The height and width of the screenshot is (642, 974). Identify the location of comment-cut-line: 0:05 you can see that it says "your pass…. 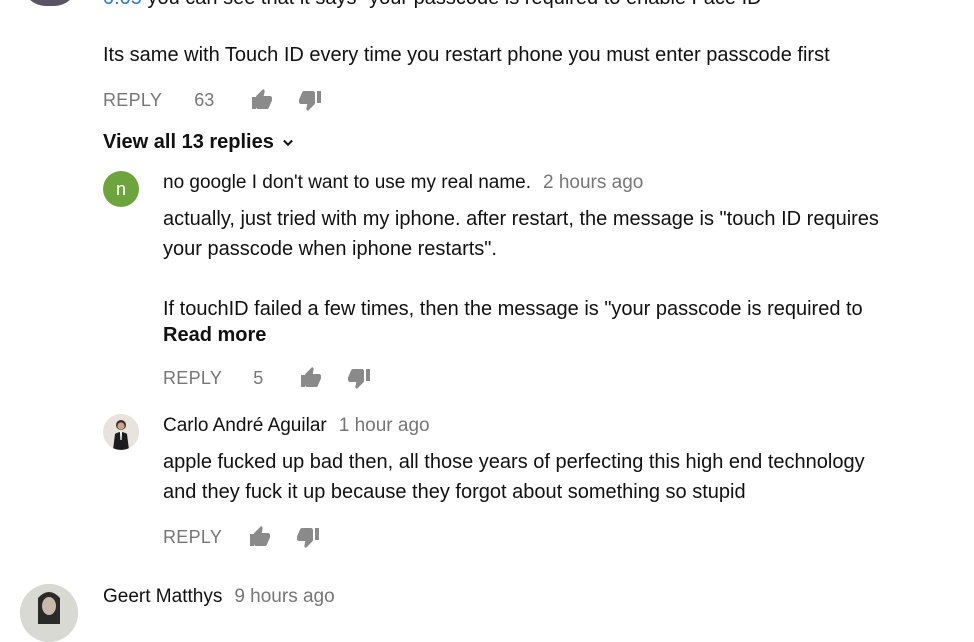
(436, 6).